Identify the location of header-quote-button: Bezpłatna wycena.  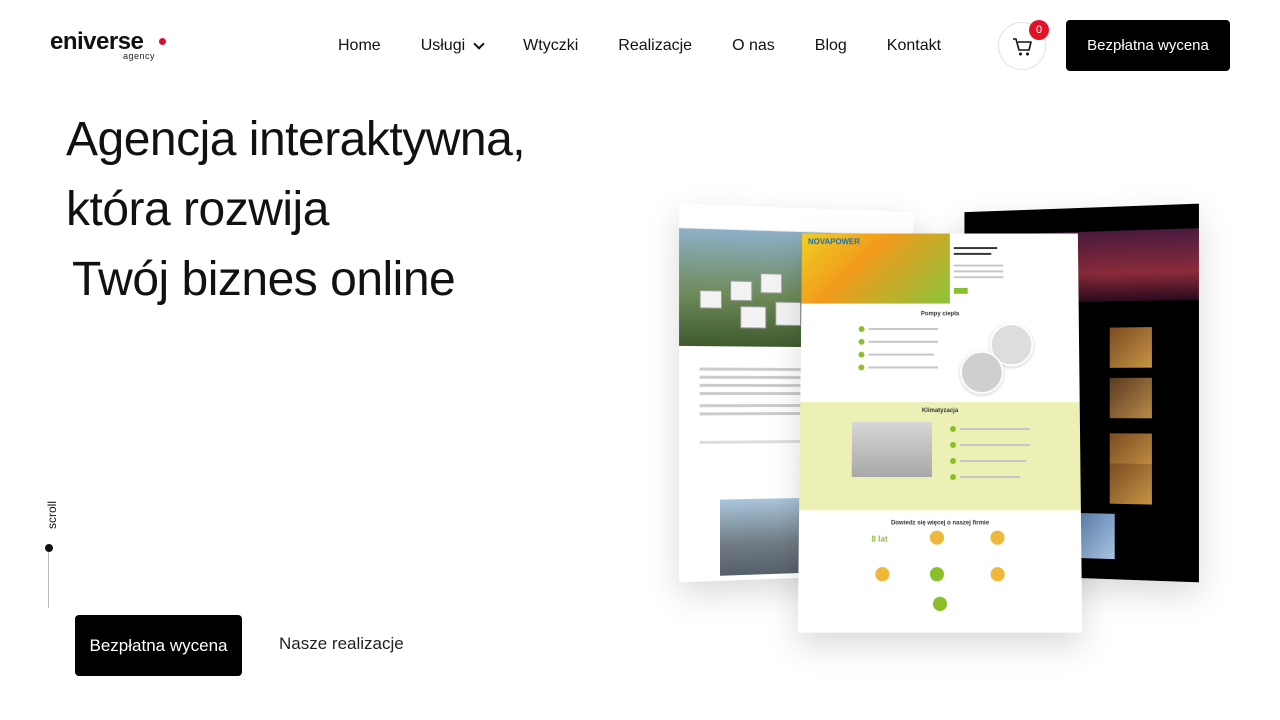
(1148, 45).